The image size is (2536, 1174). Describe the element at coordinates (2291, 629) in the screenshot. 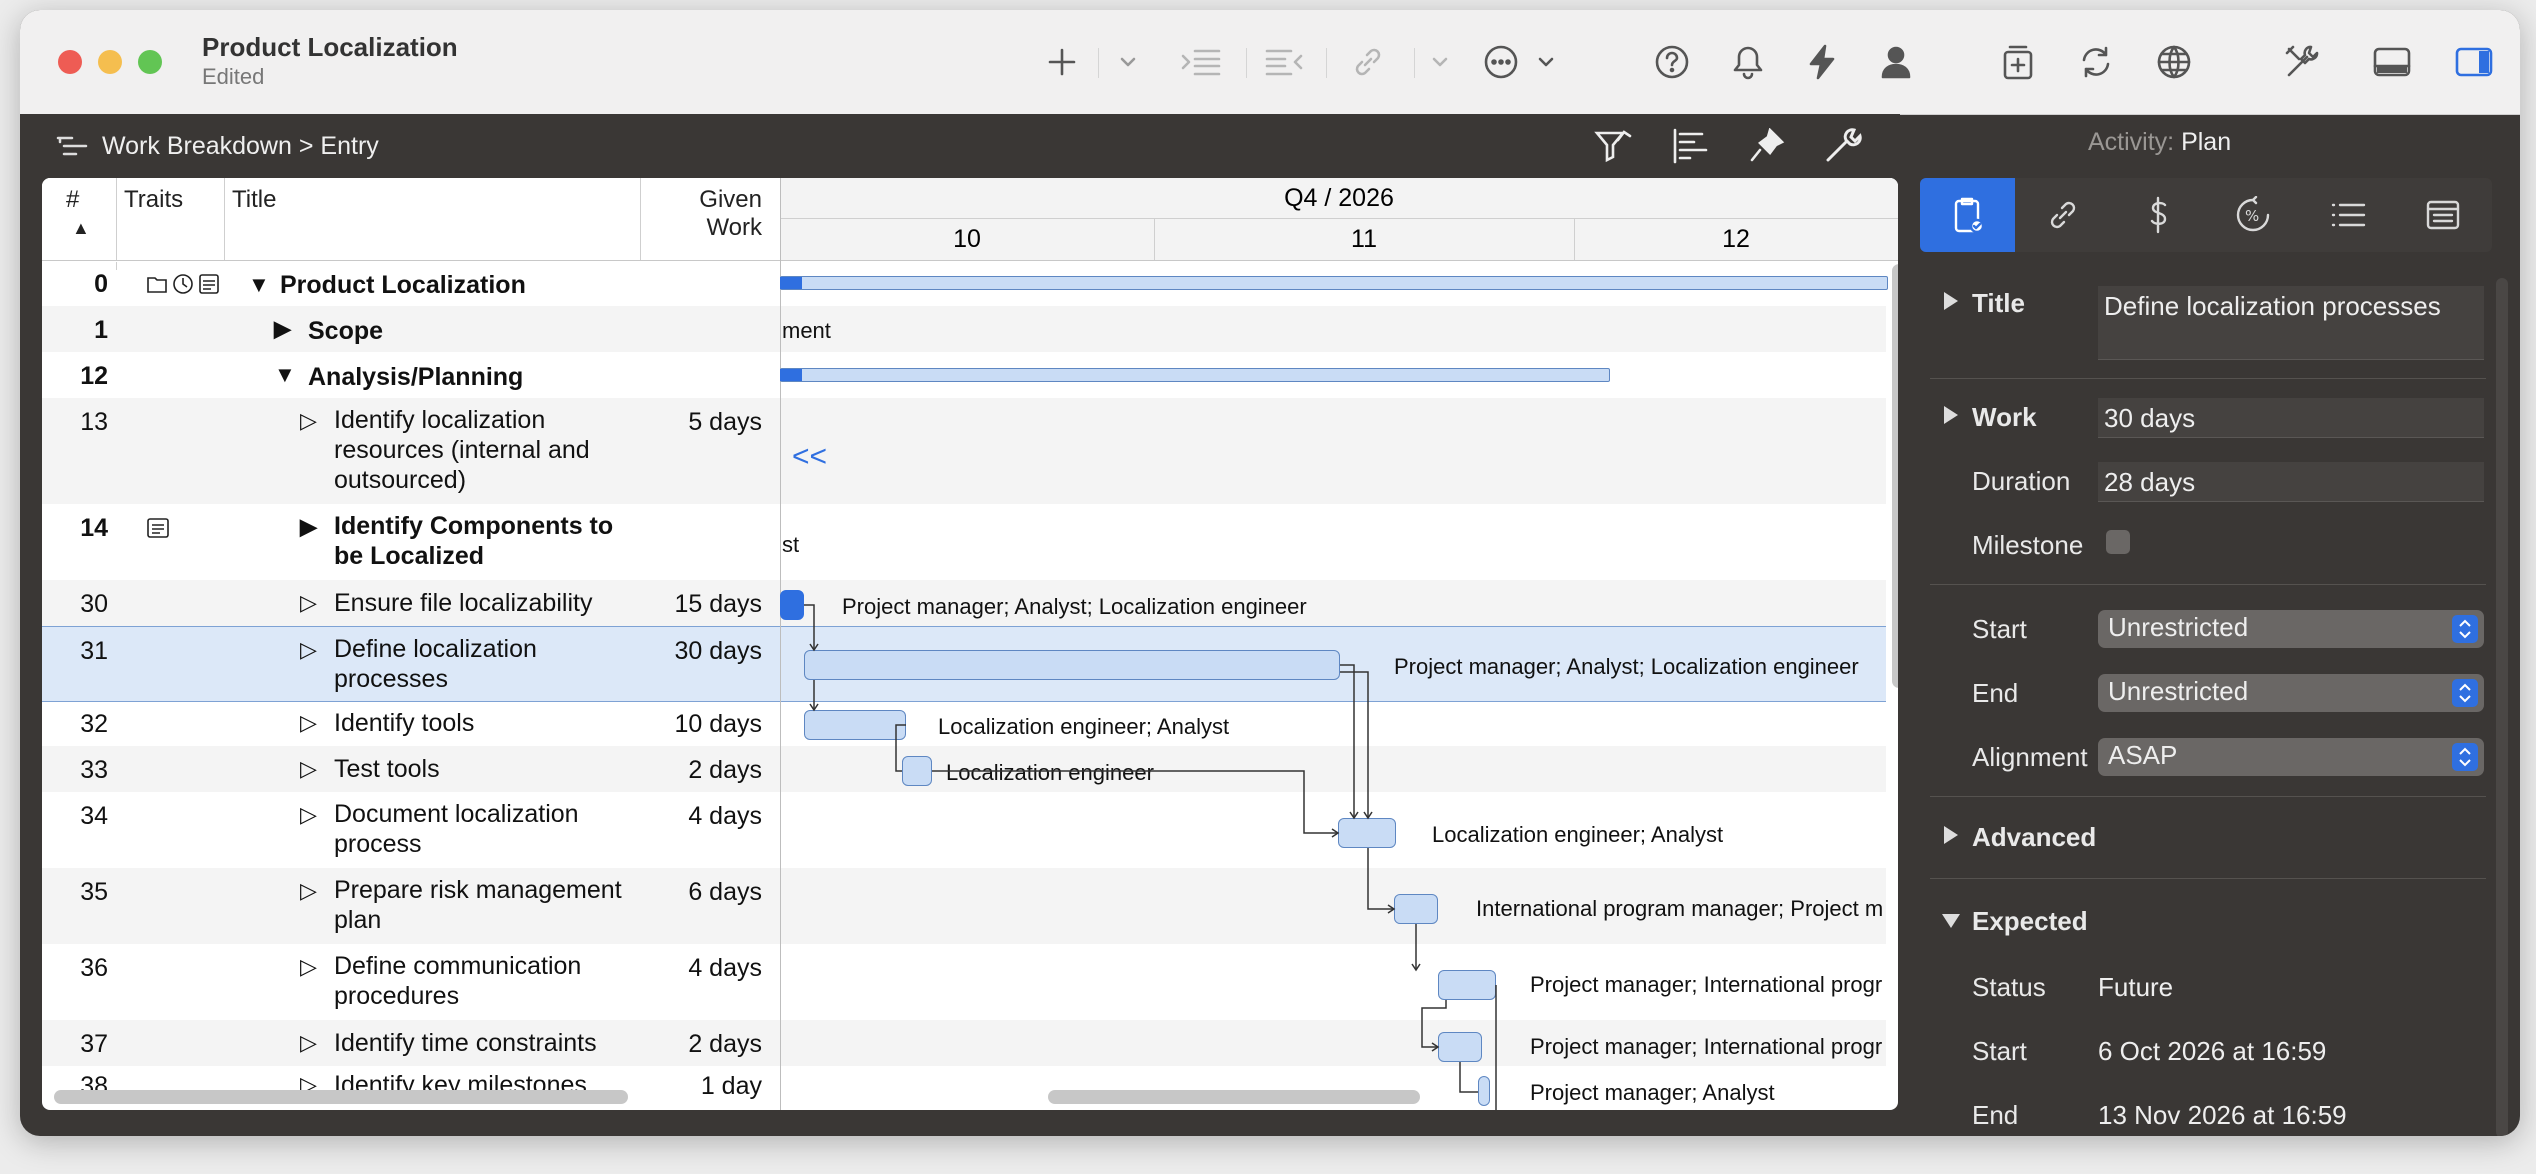

I see `start-constraint-select: Unrestricted` at that location.